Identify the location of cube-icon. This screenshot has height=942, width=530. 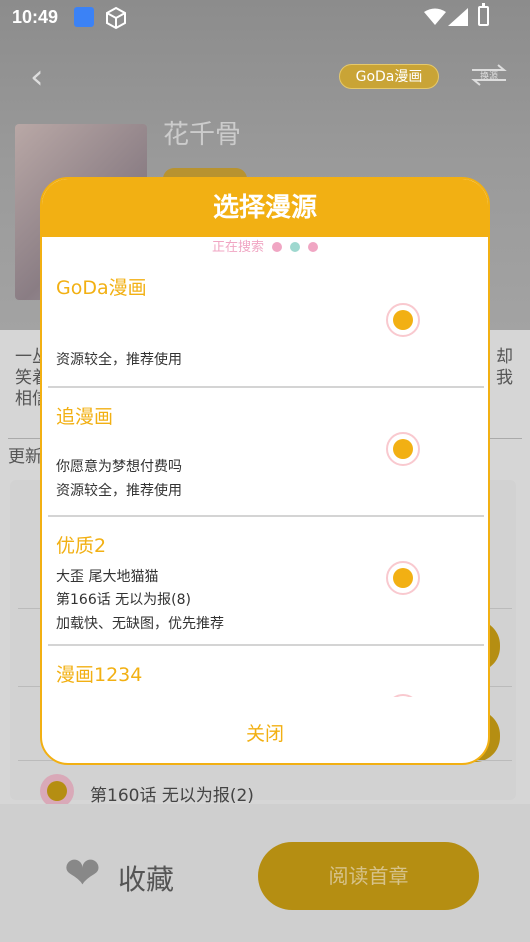
(116, 18).